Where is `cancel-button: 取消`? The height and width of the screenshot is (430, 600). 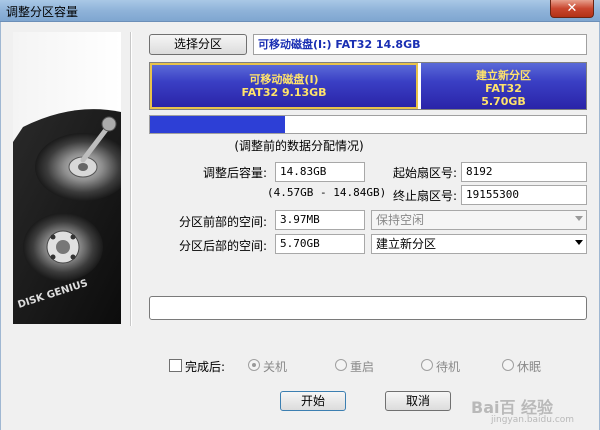
cancel-button: 取消 is located at coordinates (418, 401).